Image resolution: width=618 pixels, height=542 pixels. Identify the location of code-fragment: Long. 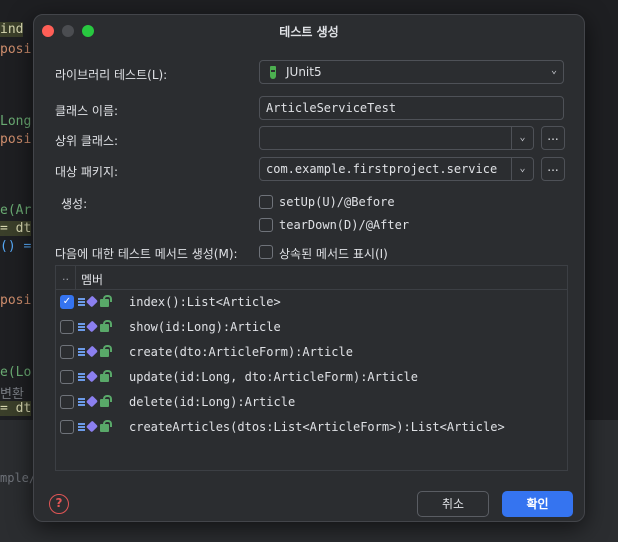
(16, 121).